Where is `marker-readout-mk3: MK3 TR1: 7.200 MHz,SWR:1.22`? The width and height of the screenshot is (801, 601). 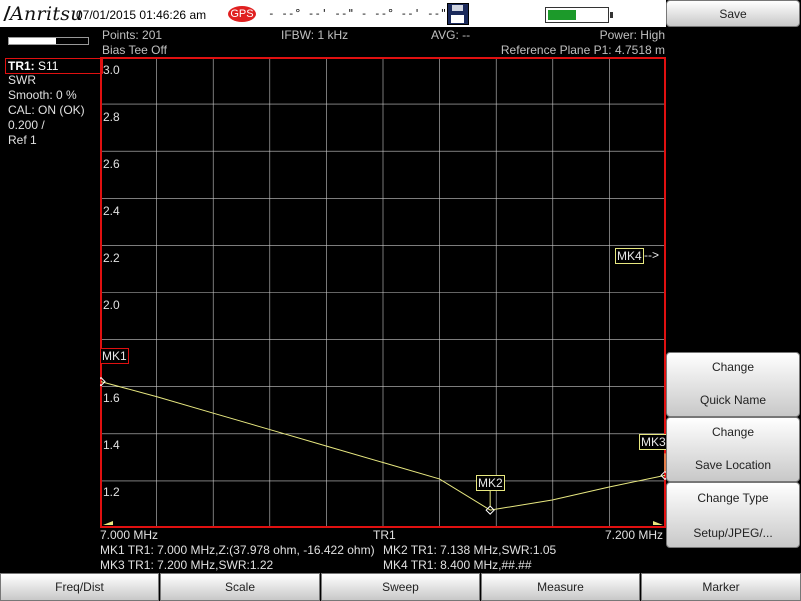 marker-readout-mk3: MK3 TR1: 7.200 MHz,SWR:1.22 is located at coordinates (187, 565).